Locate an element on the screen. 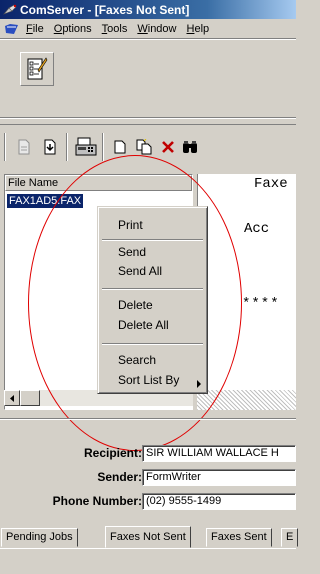 This screenshot has width=320, height=574. document-disabled-button is located at coordinates (24, 147).